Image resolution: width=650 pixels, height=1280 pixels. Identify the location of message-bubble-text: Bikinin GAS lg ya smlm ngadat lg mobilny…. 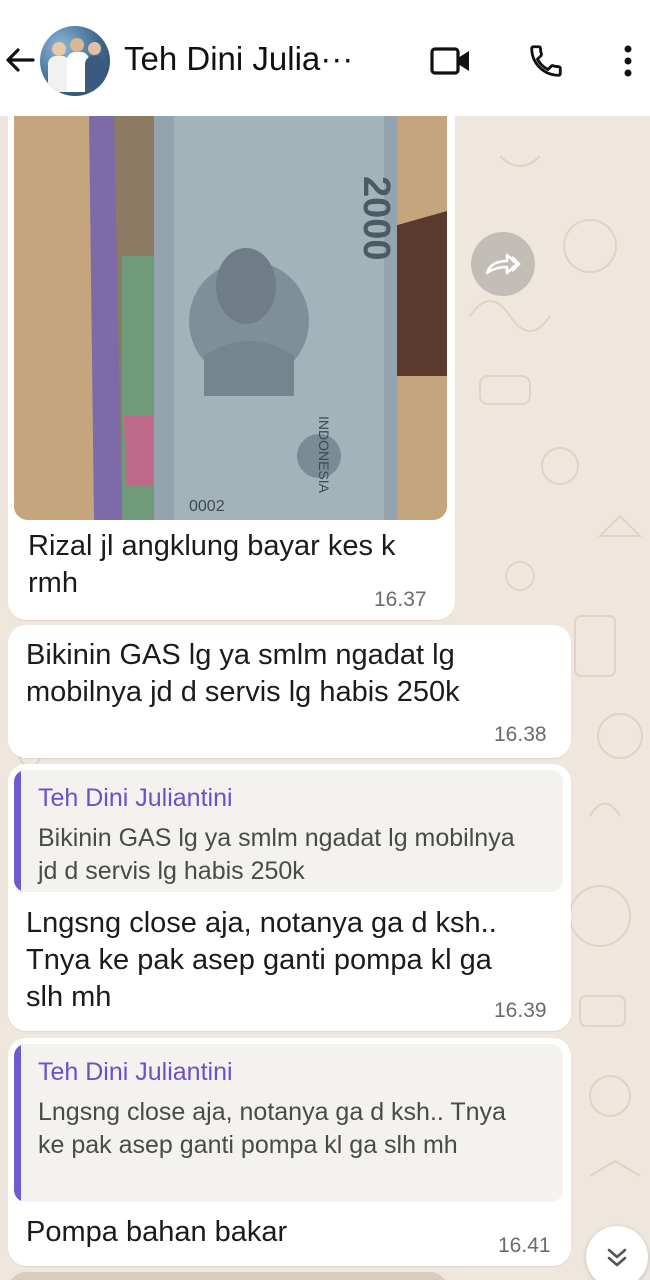
(289, 691).